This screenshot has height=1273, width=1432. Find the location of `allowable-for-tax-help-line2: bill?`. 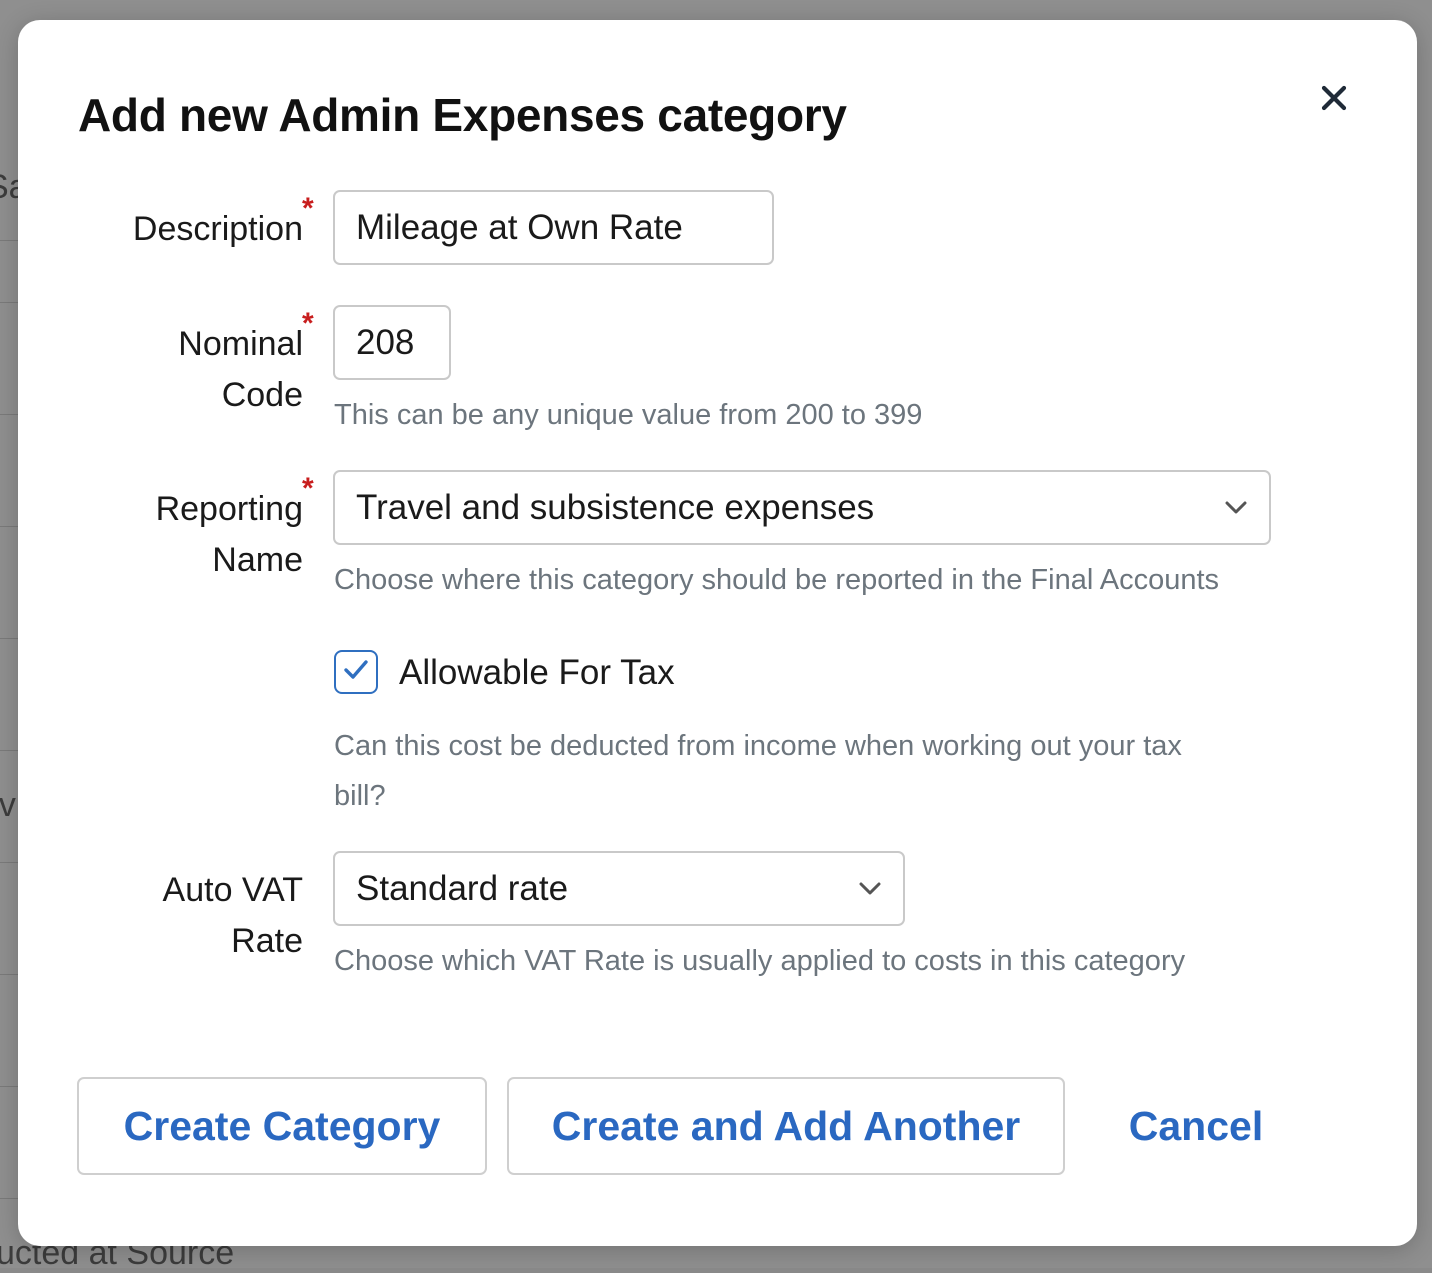

allowable-for-tax-help-line2: bill? is located at coordinates (360, 796).